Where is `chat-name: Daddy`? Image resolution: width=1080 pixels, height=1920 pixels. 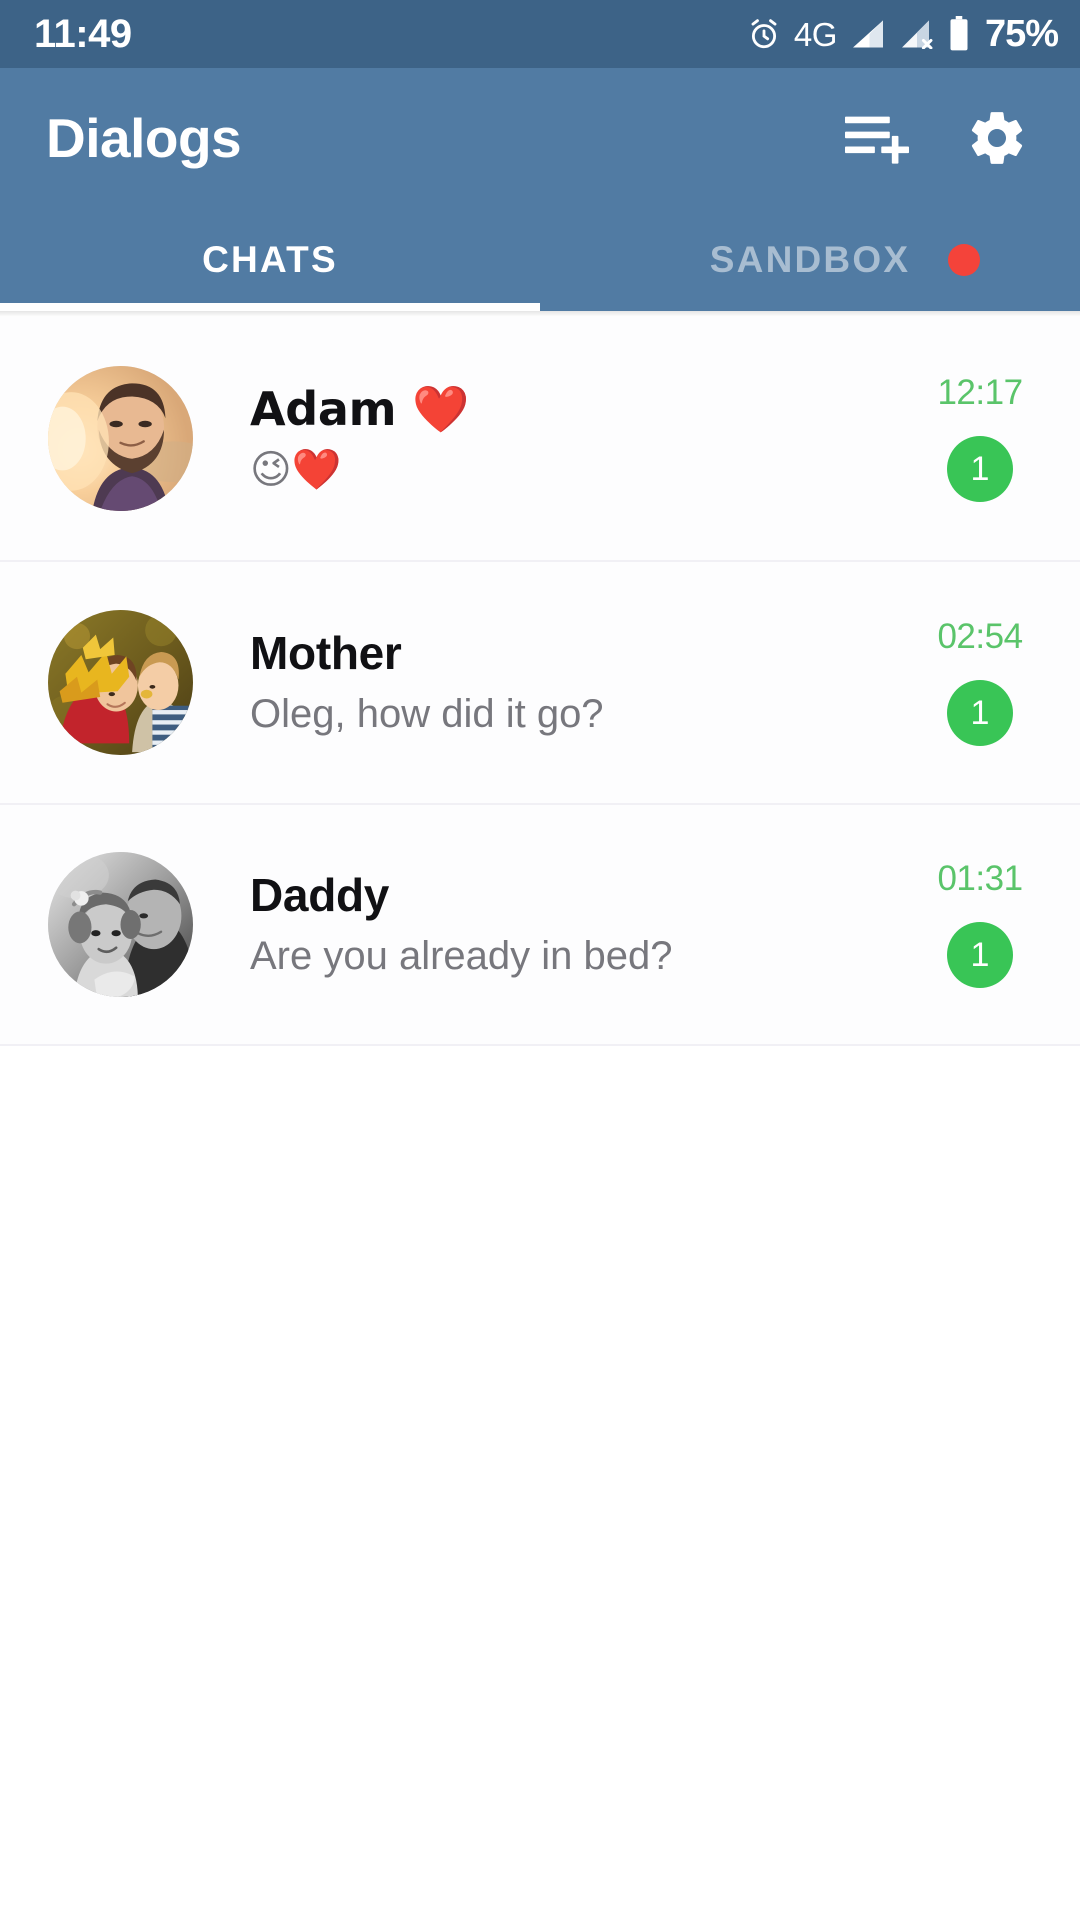 chat-name: Daddy is located at coordinates (320, 895).